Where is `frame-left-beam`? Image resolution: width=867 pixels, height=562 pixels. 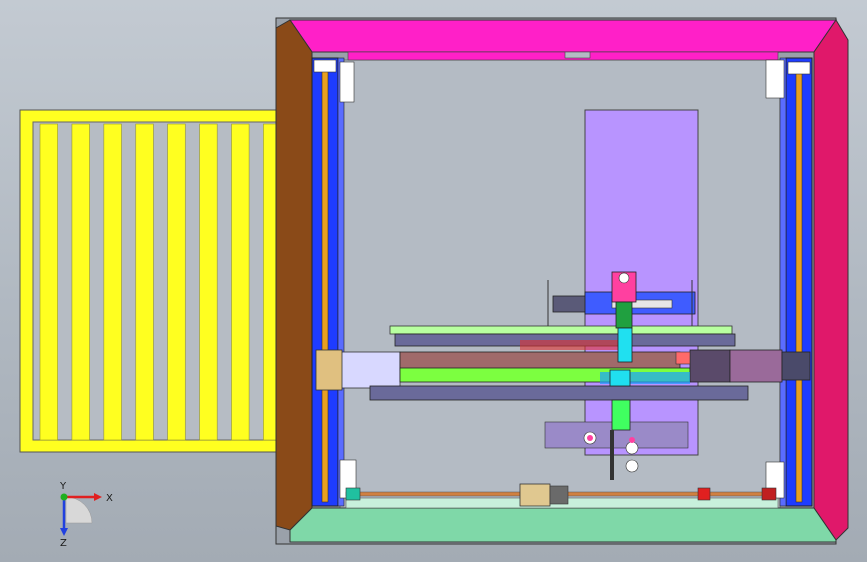 frame-left-beam is located at coordinates (294, 275).